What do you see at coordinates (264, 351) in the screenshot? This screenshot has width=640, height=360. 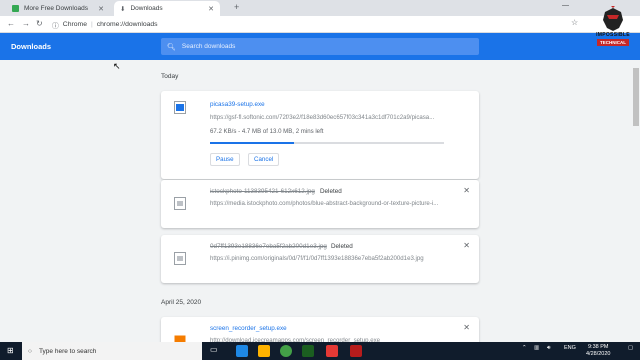 I see `file-explorer-icon` at bounding box center [264, 351].